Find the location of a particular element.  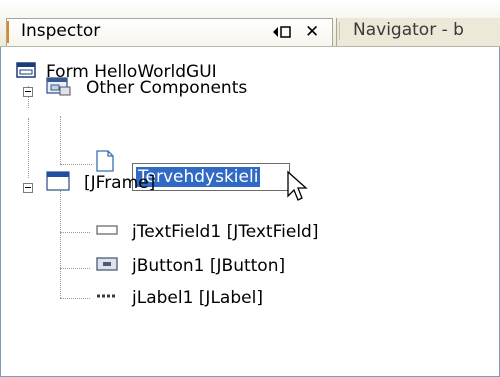

tree-node-jbutton1-label: jButton1 [JButton] is located at coordinates (209, 266).